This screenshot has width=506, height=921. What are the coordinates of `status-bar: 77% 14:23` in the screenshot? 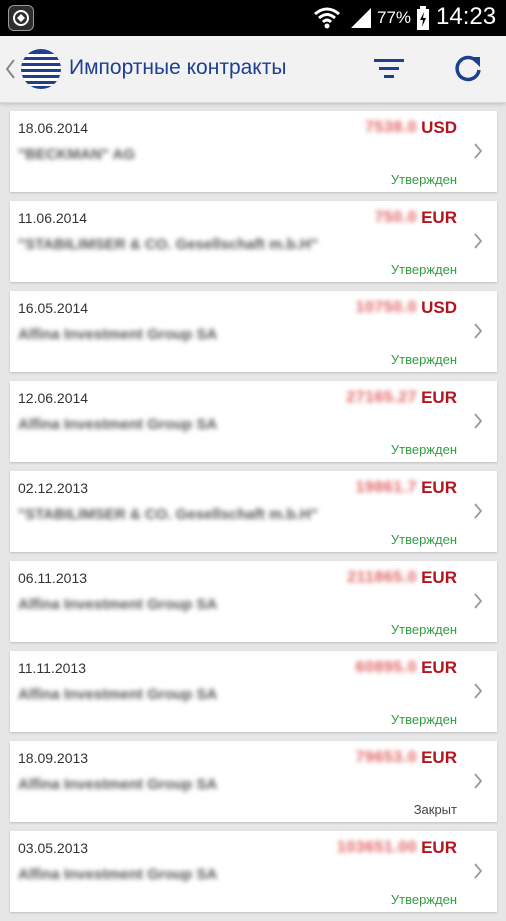 It's located at (253, 18).